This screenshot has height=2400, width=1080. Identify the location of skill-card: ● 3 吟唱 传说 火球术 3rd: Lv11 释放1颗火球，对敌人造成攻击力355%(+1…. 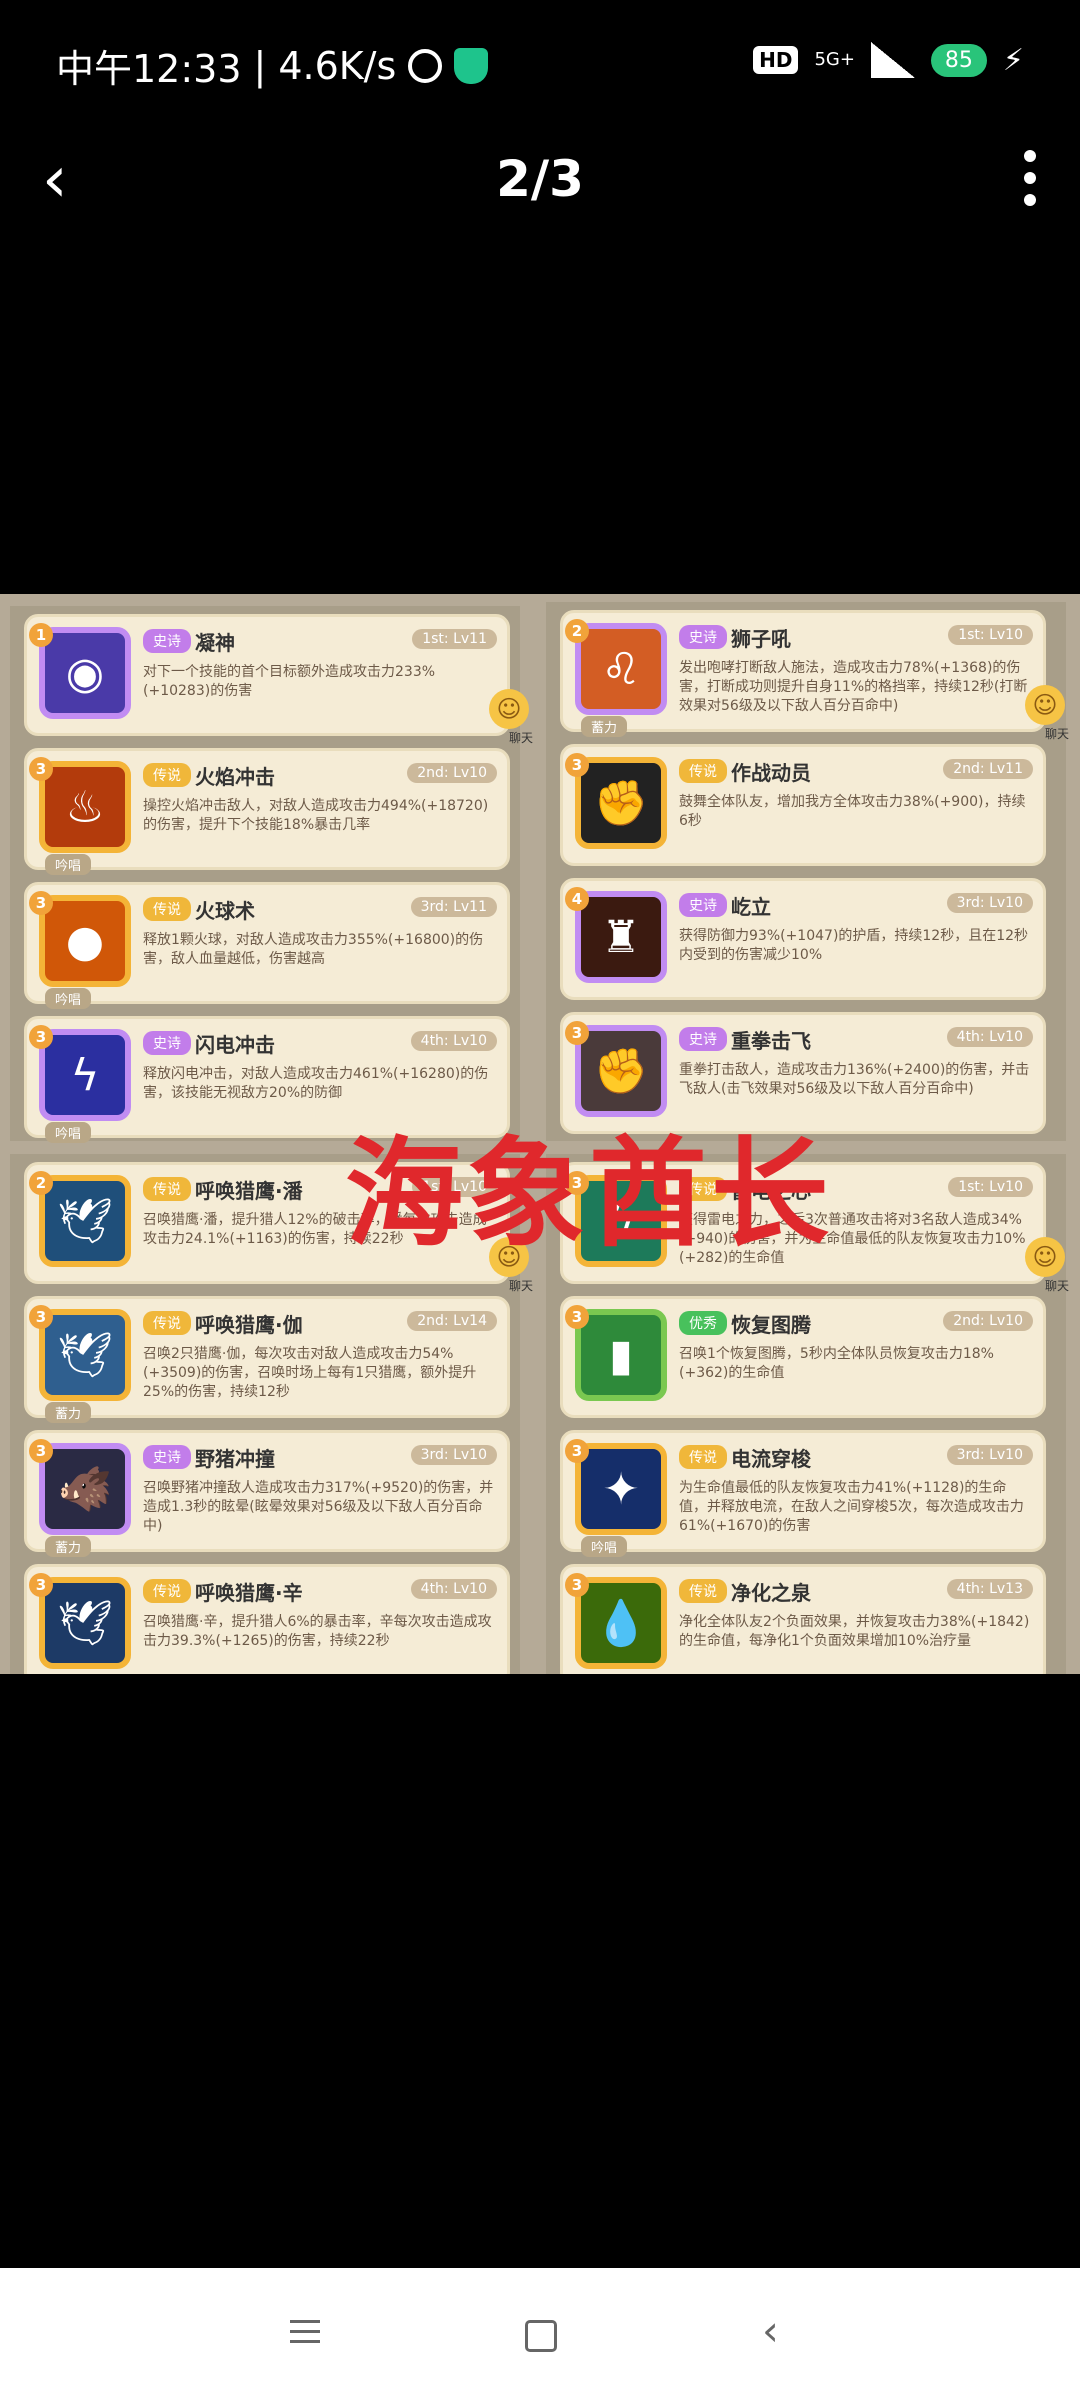
(267, 945).